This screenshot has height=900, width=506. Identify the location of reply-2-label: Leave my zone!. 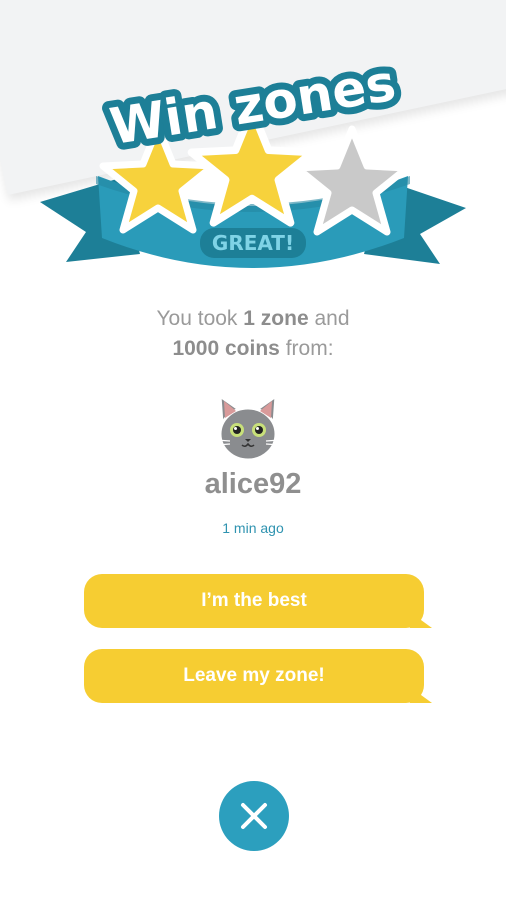
(254, 675).